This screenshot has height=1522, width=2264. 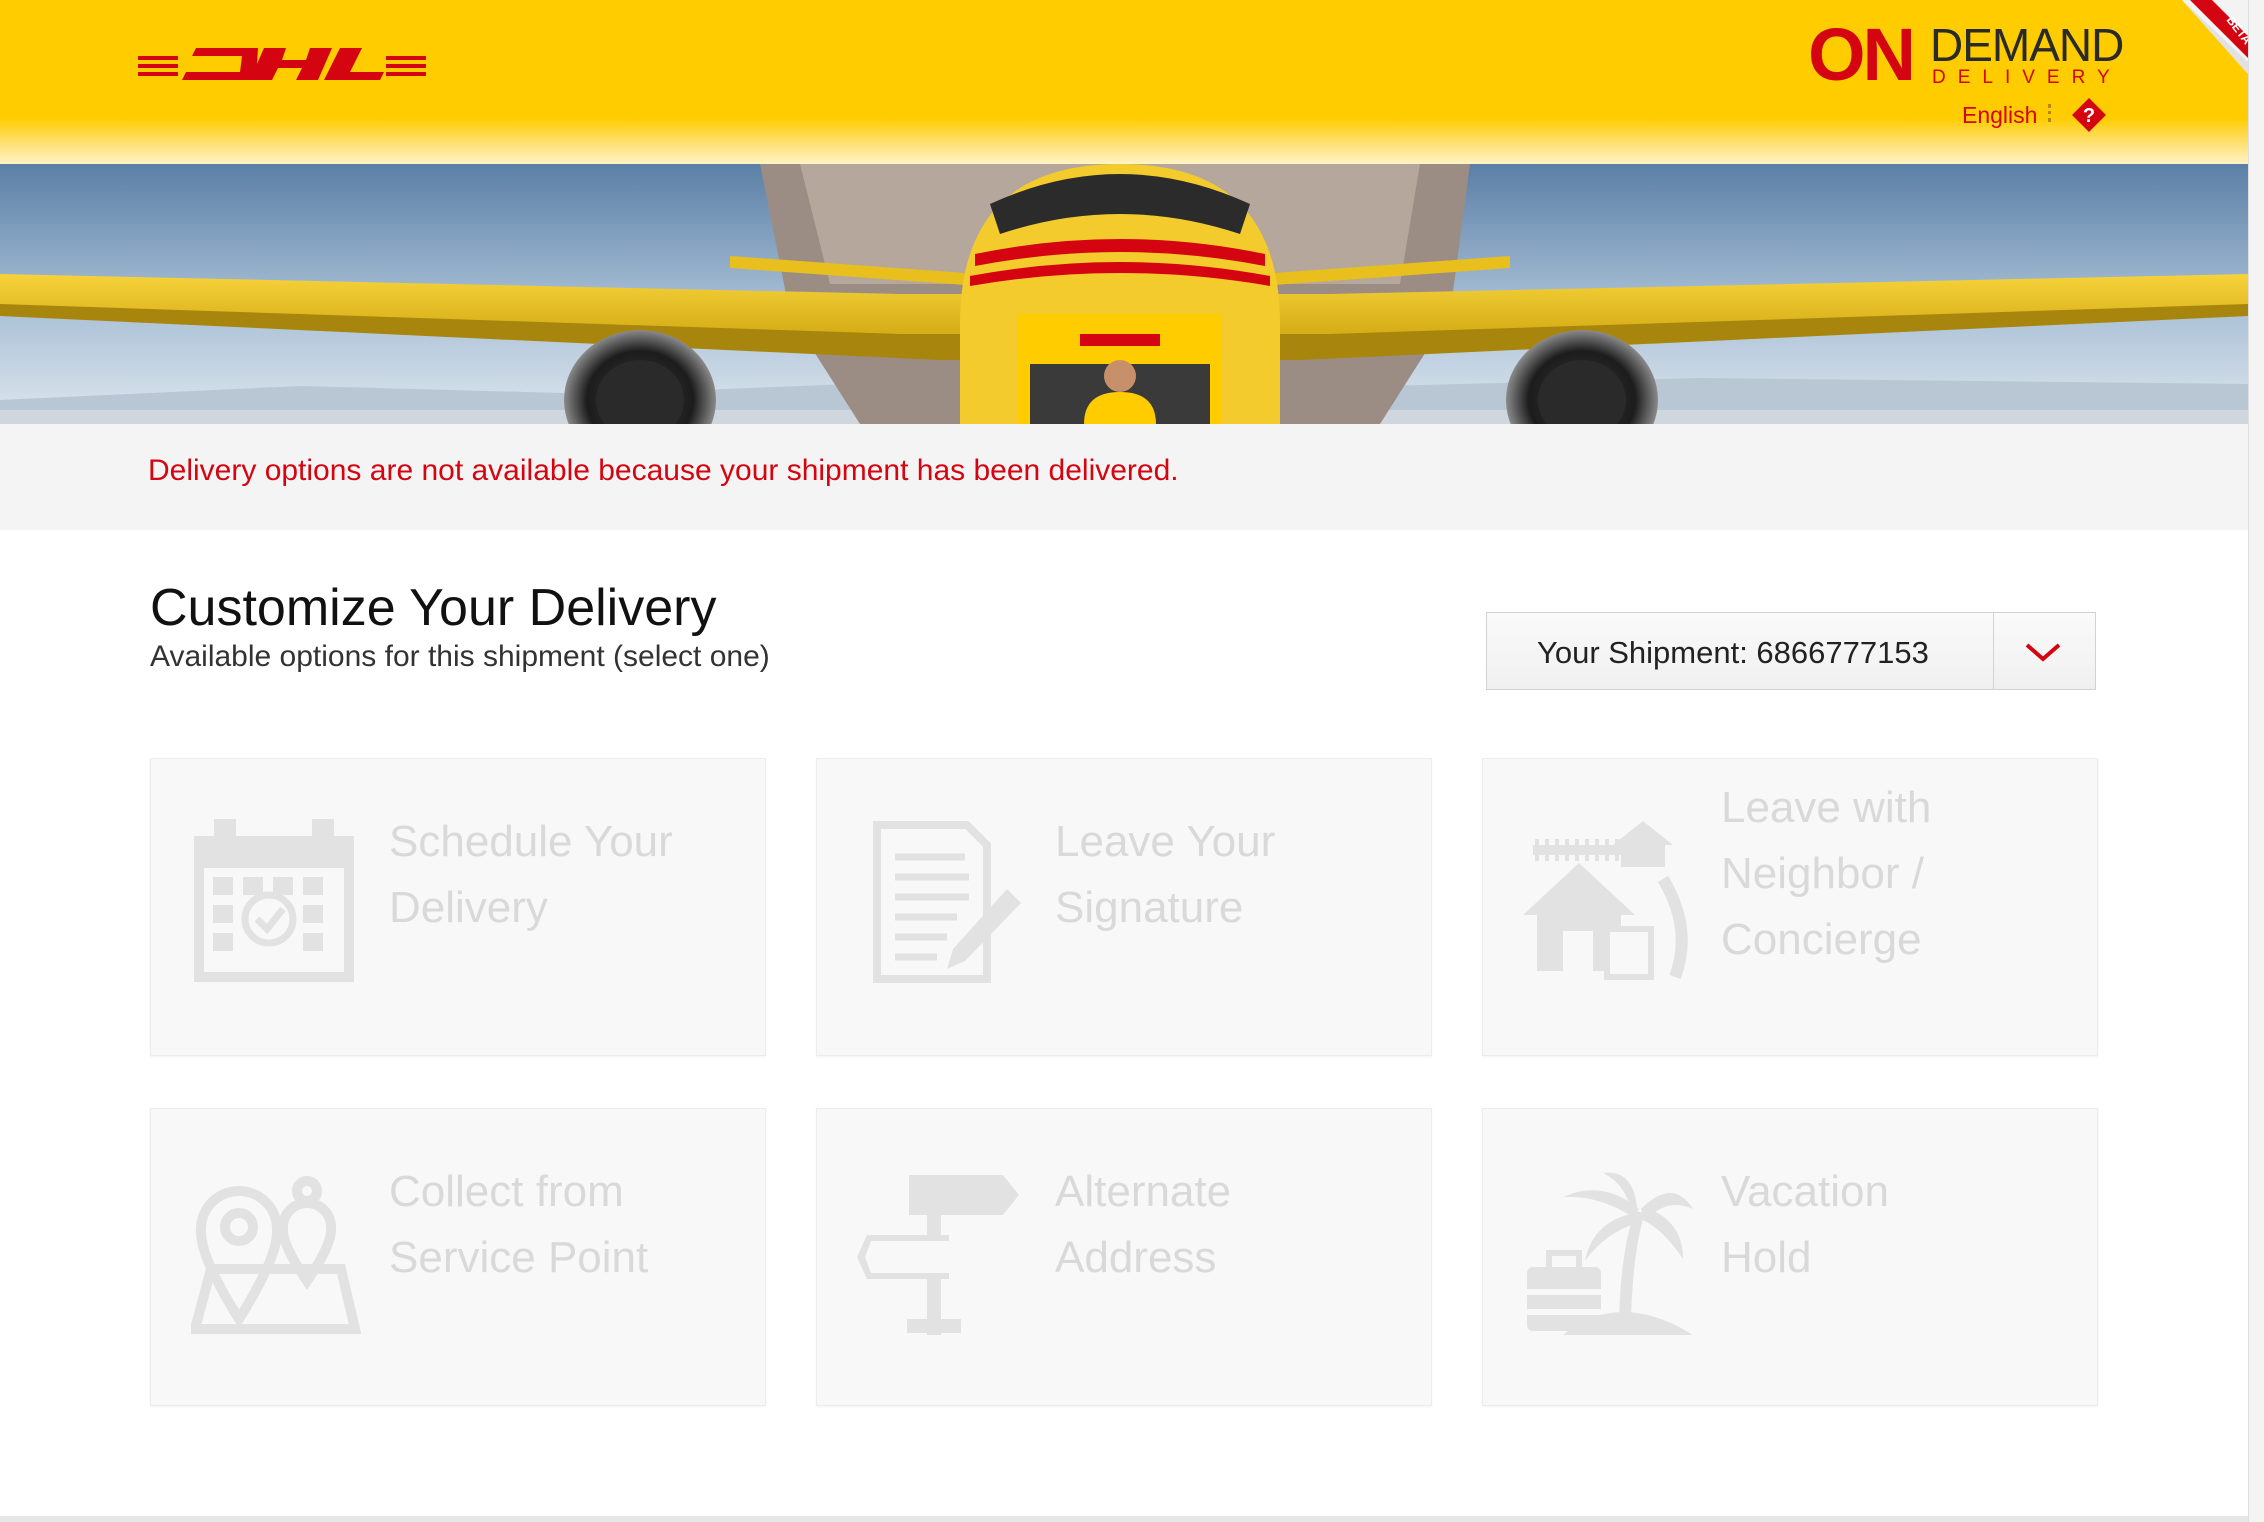 I want to click on brand-delivery: DELIVERY, so click(x=2027, y=77).